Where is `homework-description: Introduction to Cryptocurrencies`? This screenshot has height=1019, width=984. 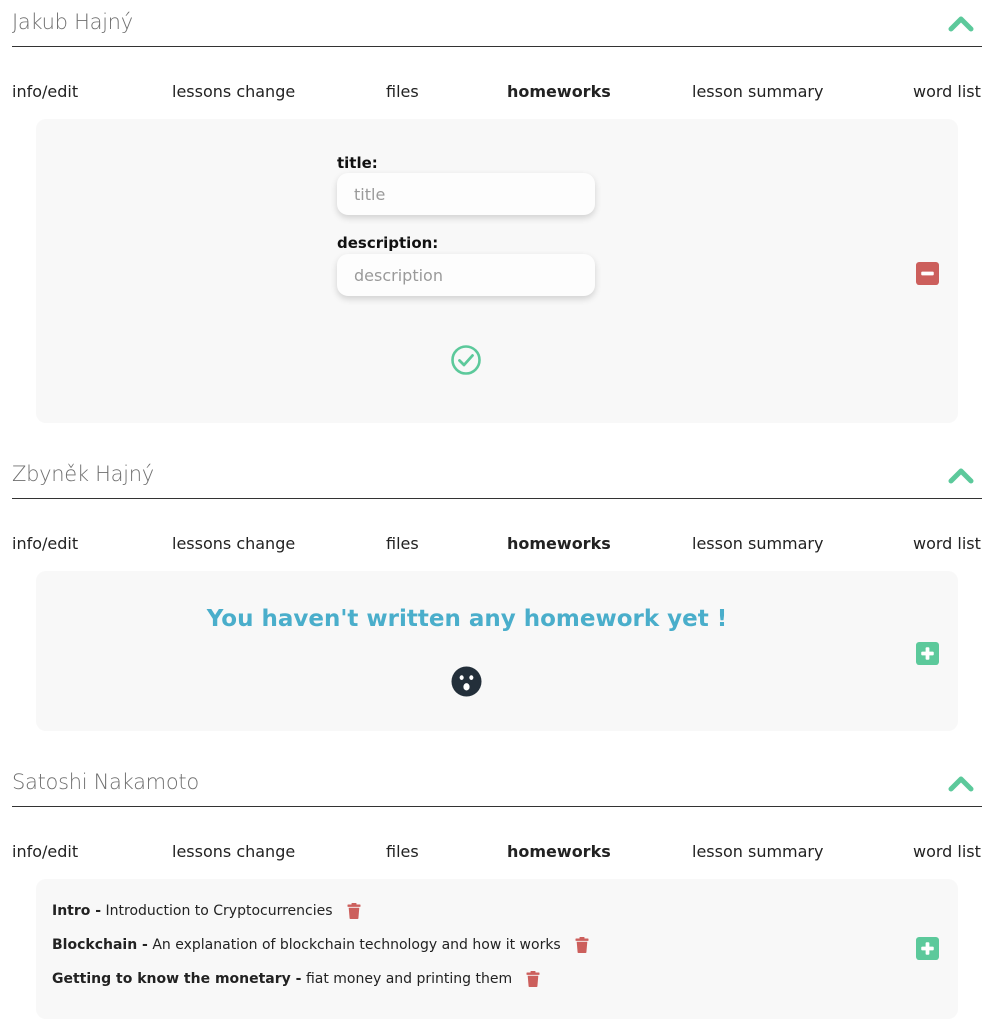 homework-description: Introduction to Cryptocurrencies is located at coordinates (219, 911).